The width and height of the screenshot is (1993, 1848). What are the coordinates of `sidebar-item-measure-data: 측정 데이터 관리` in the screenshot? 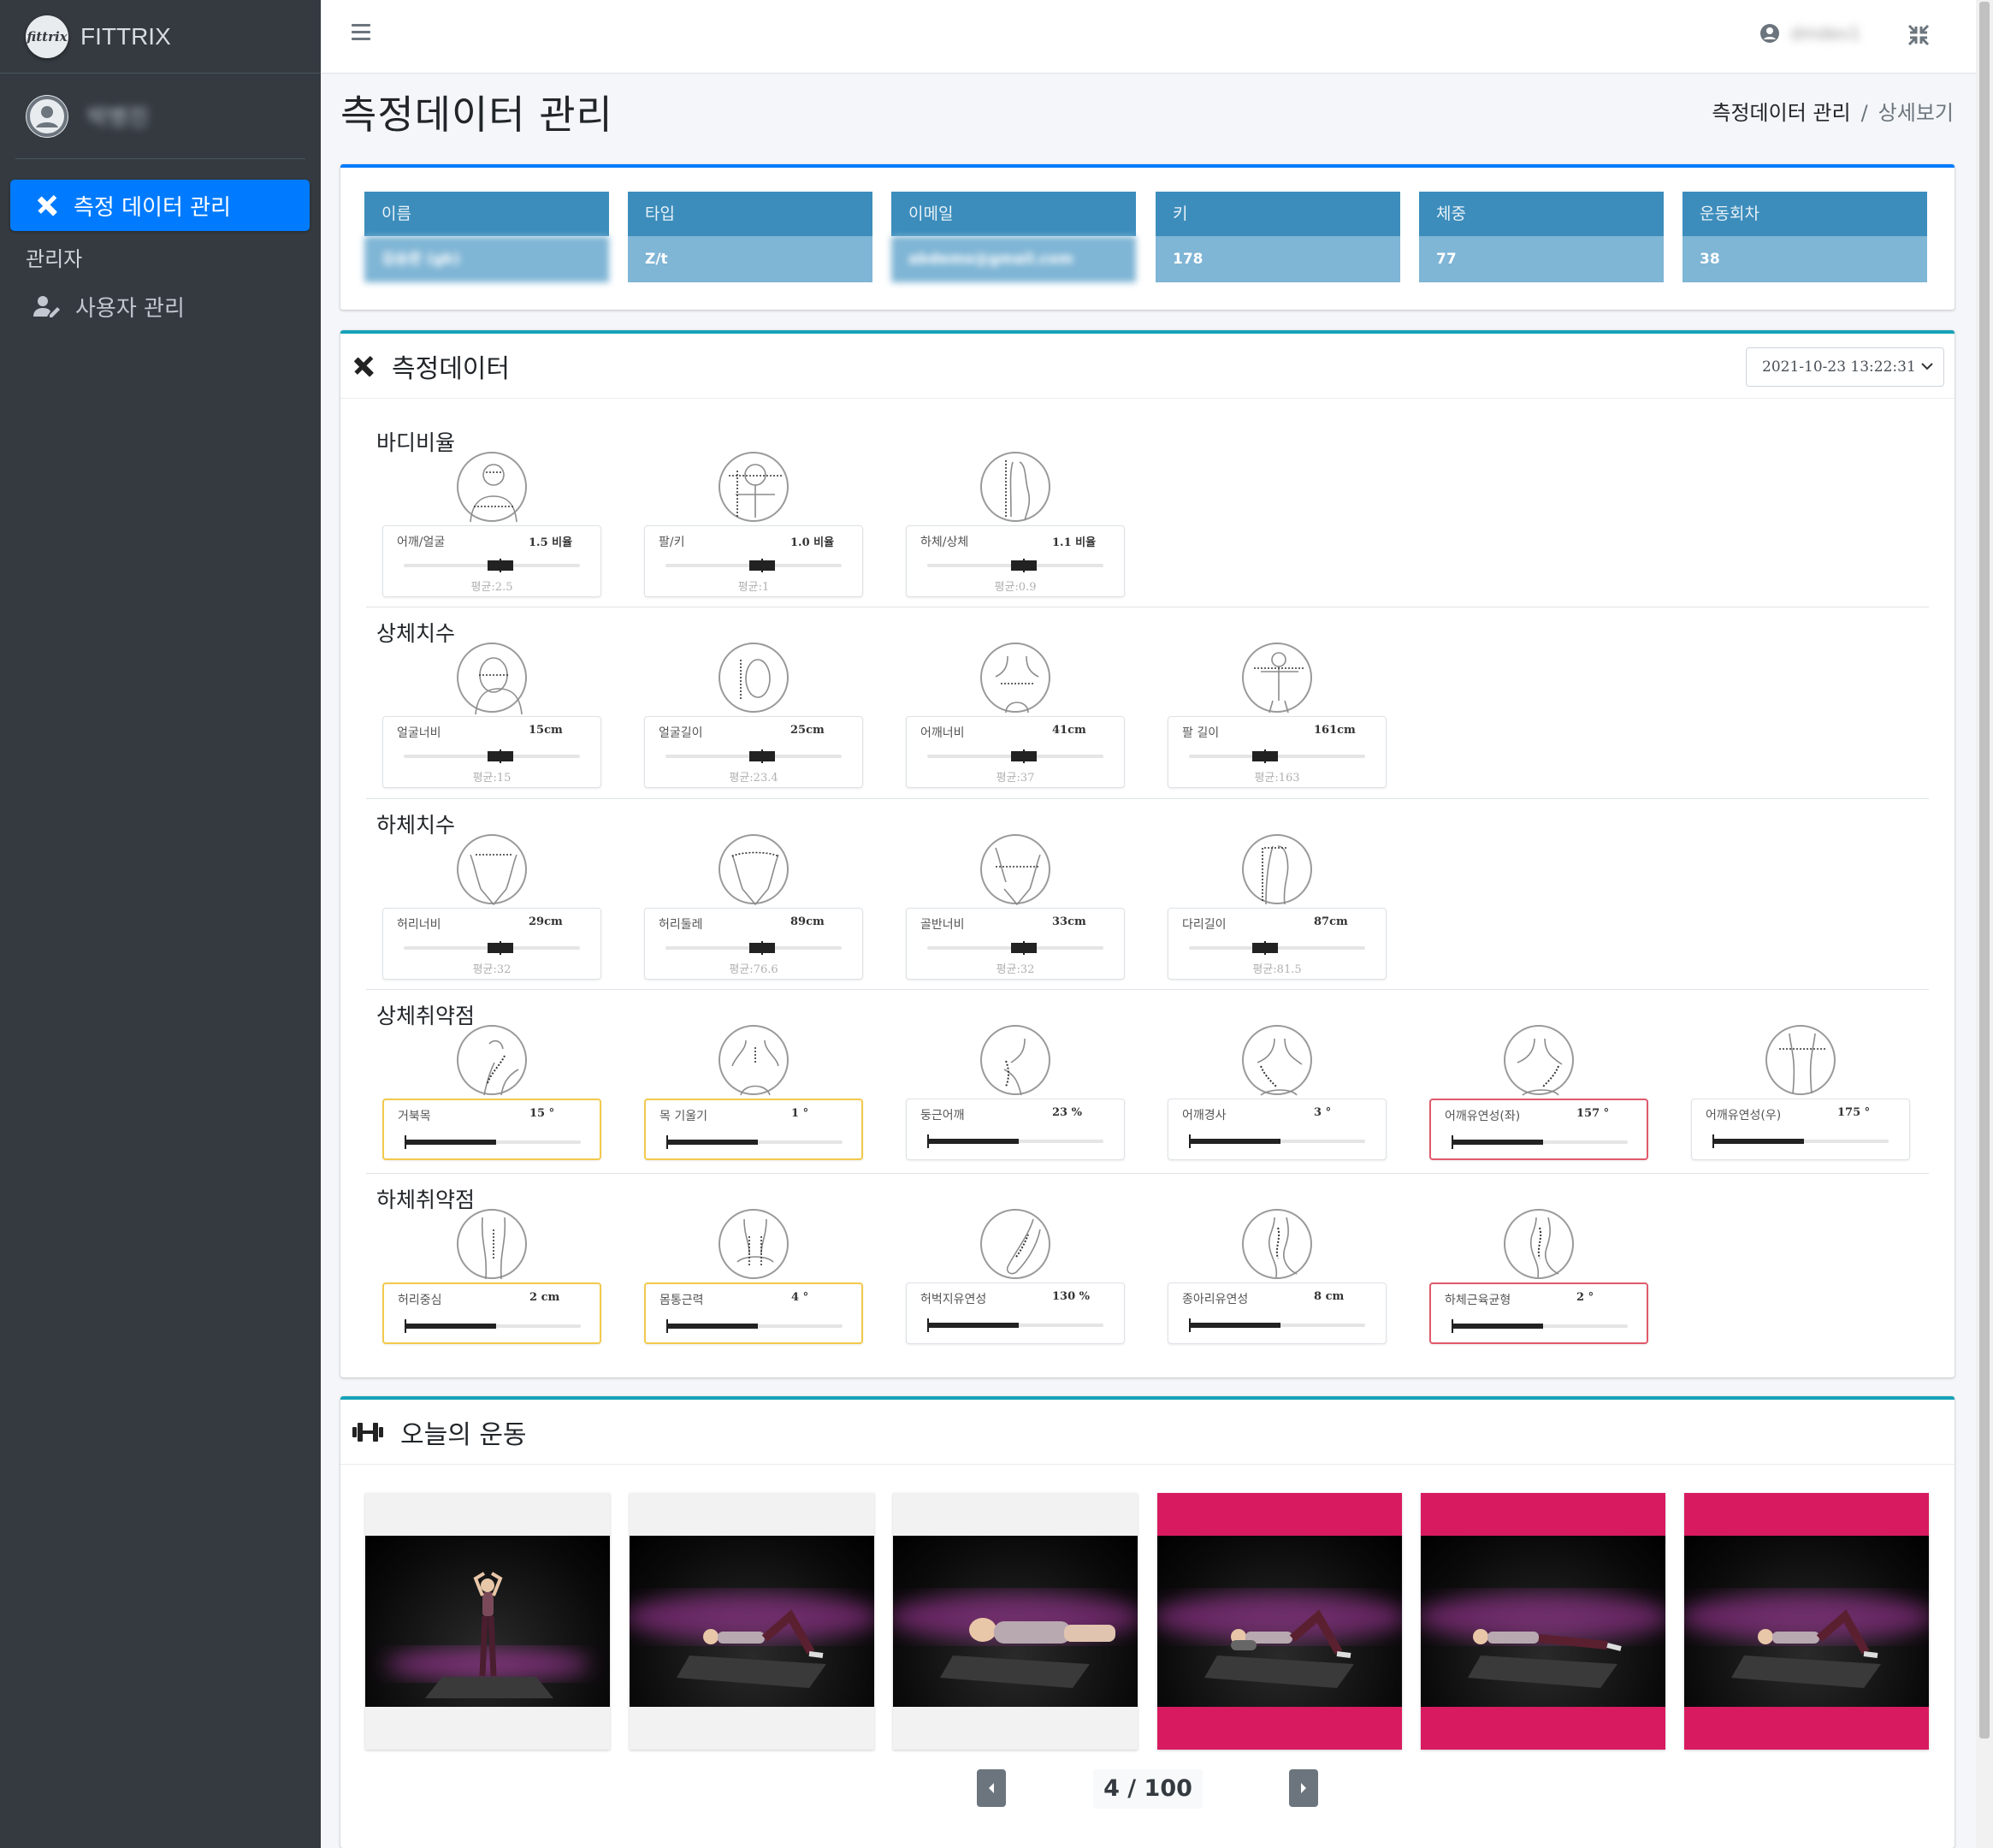 It's located at (160, 205).